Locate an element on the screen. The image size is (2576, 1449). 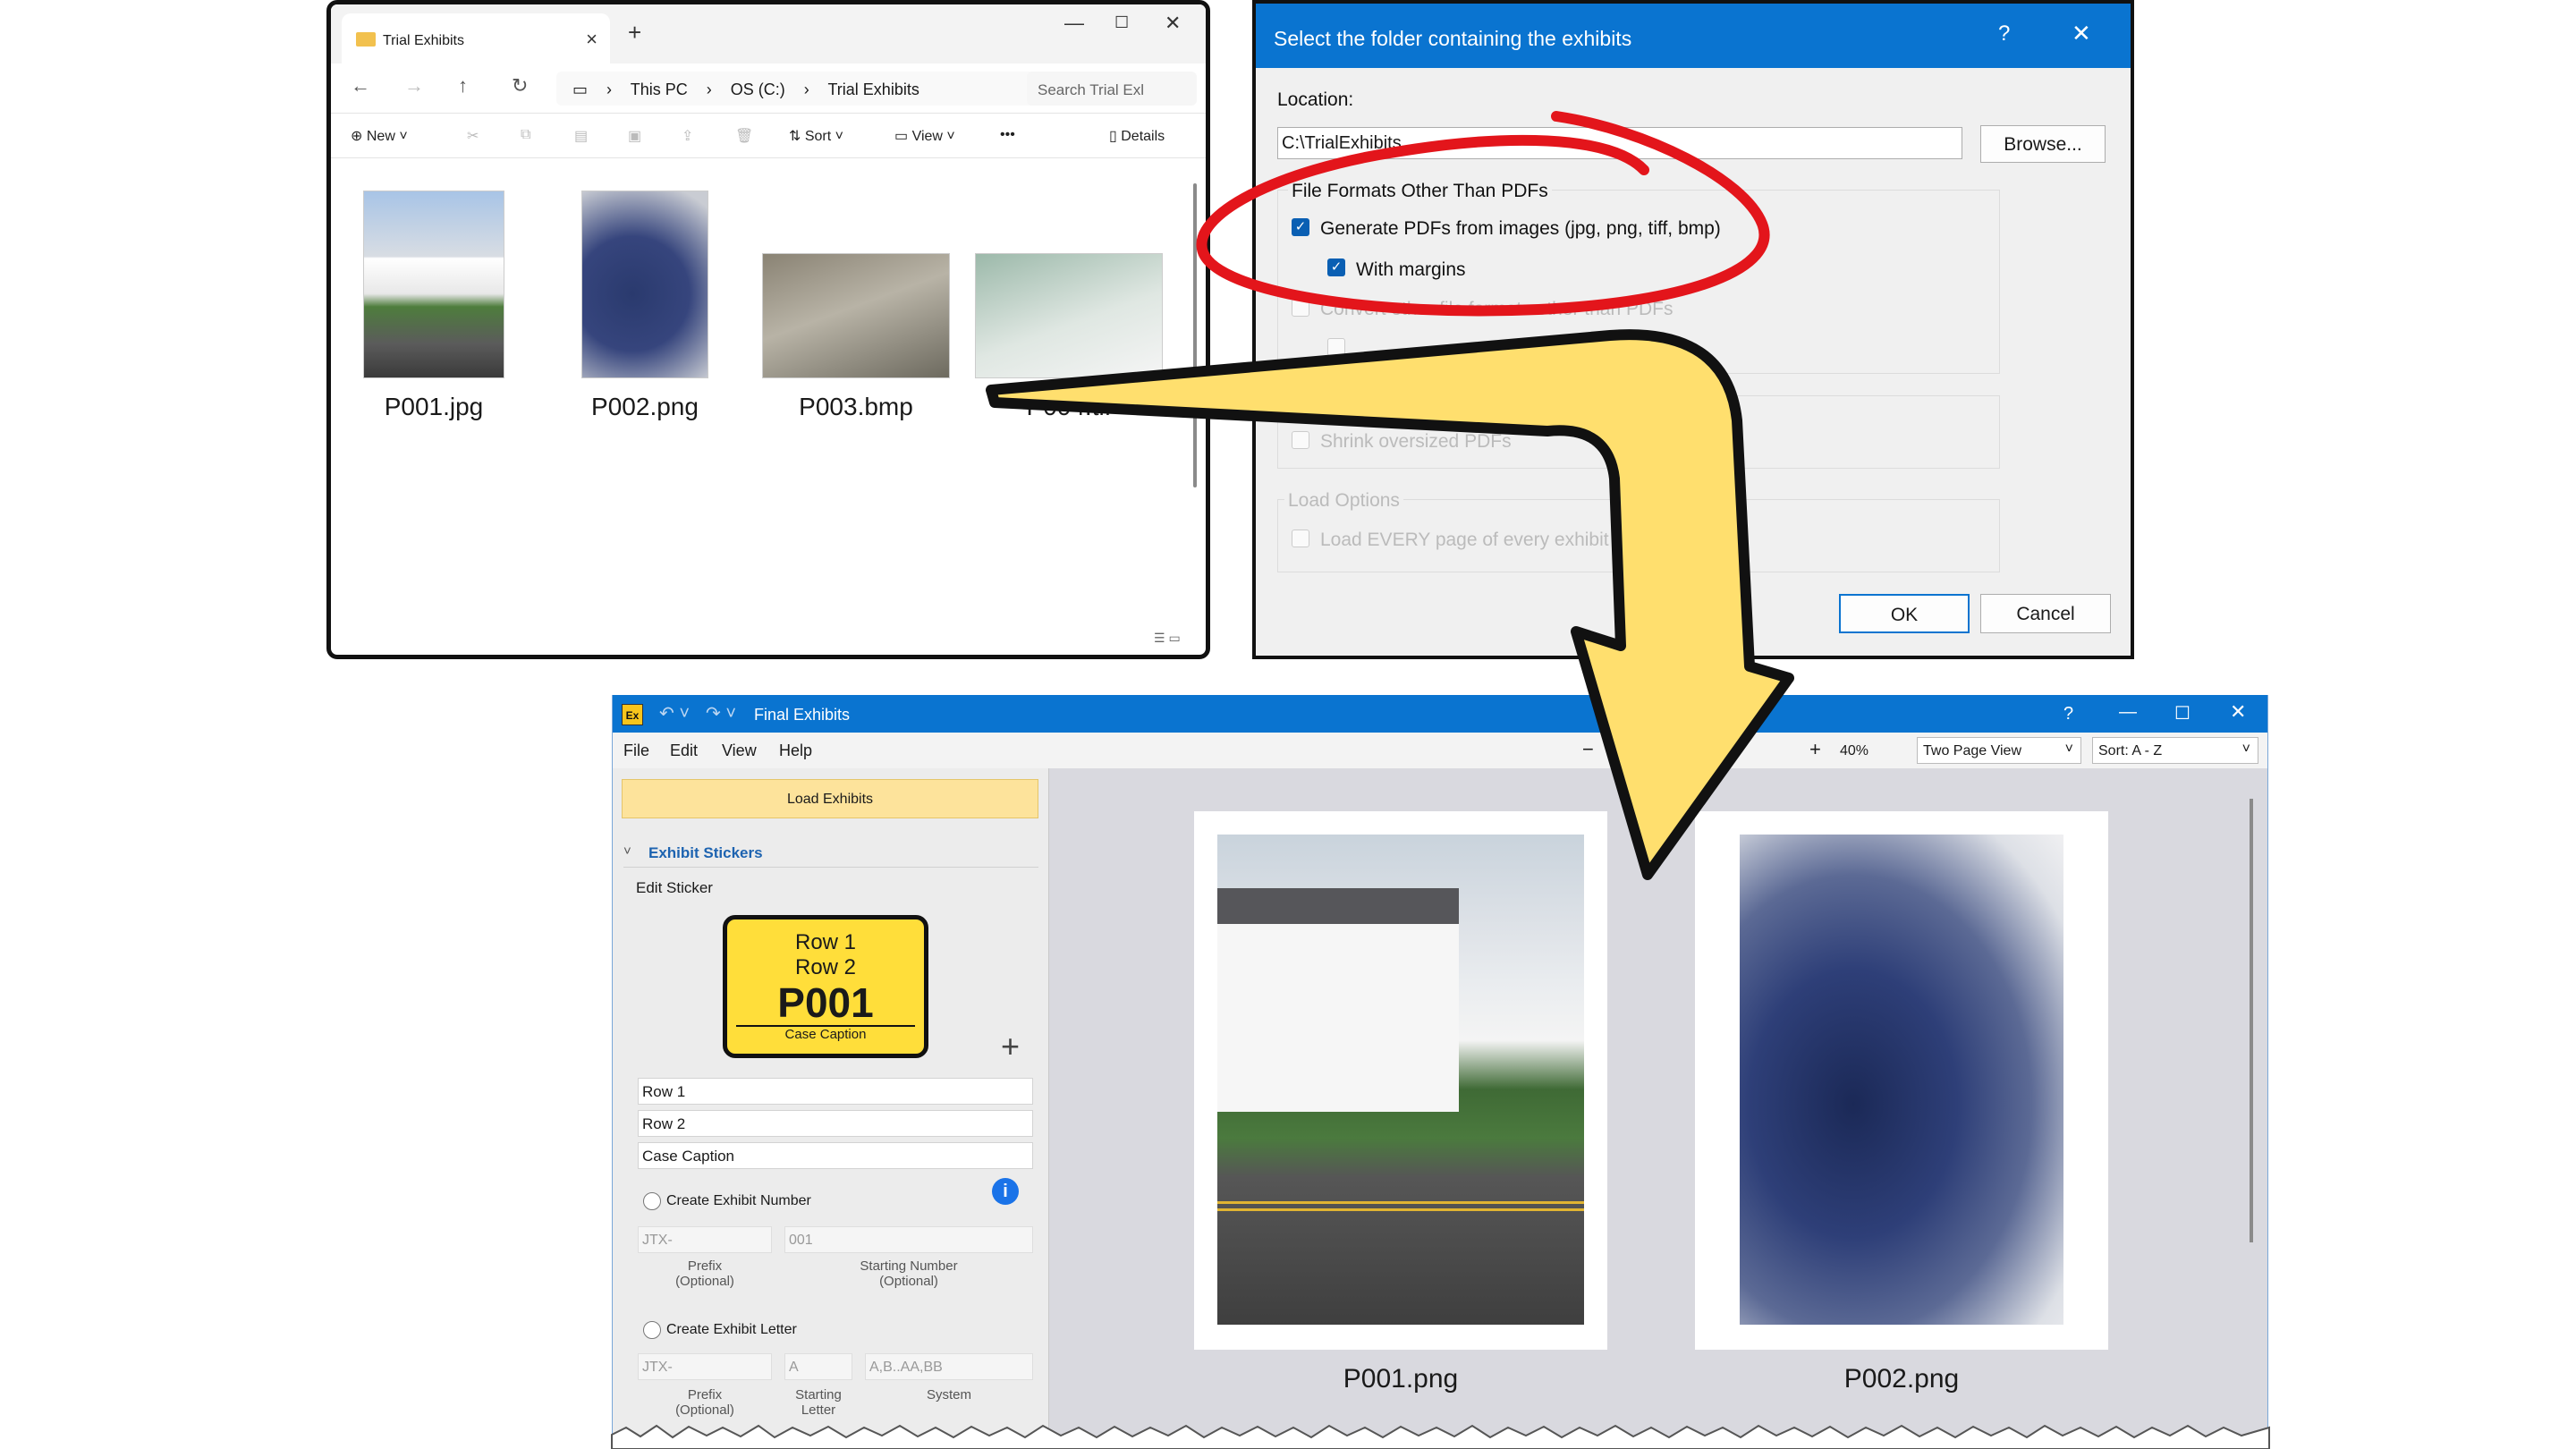
annotation-arrow-icon is located at coordinates (1390, 604).